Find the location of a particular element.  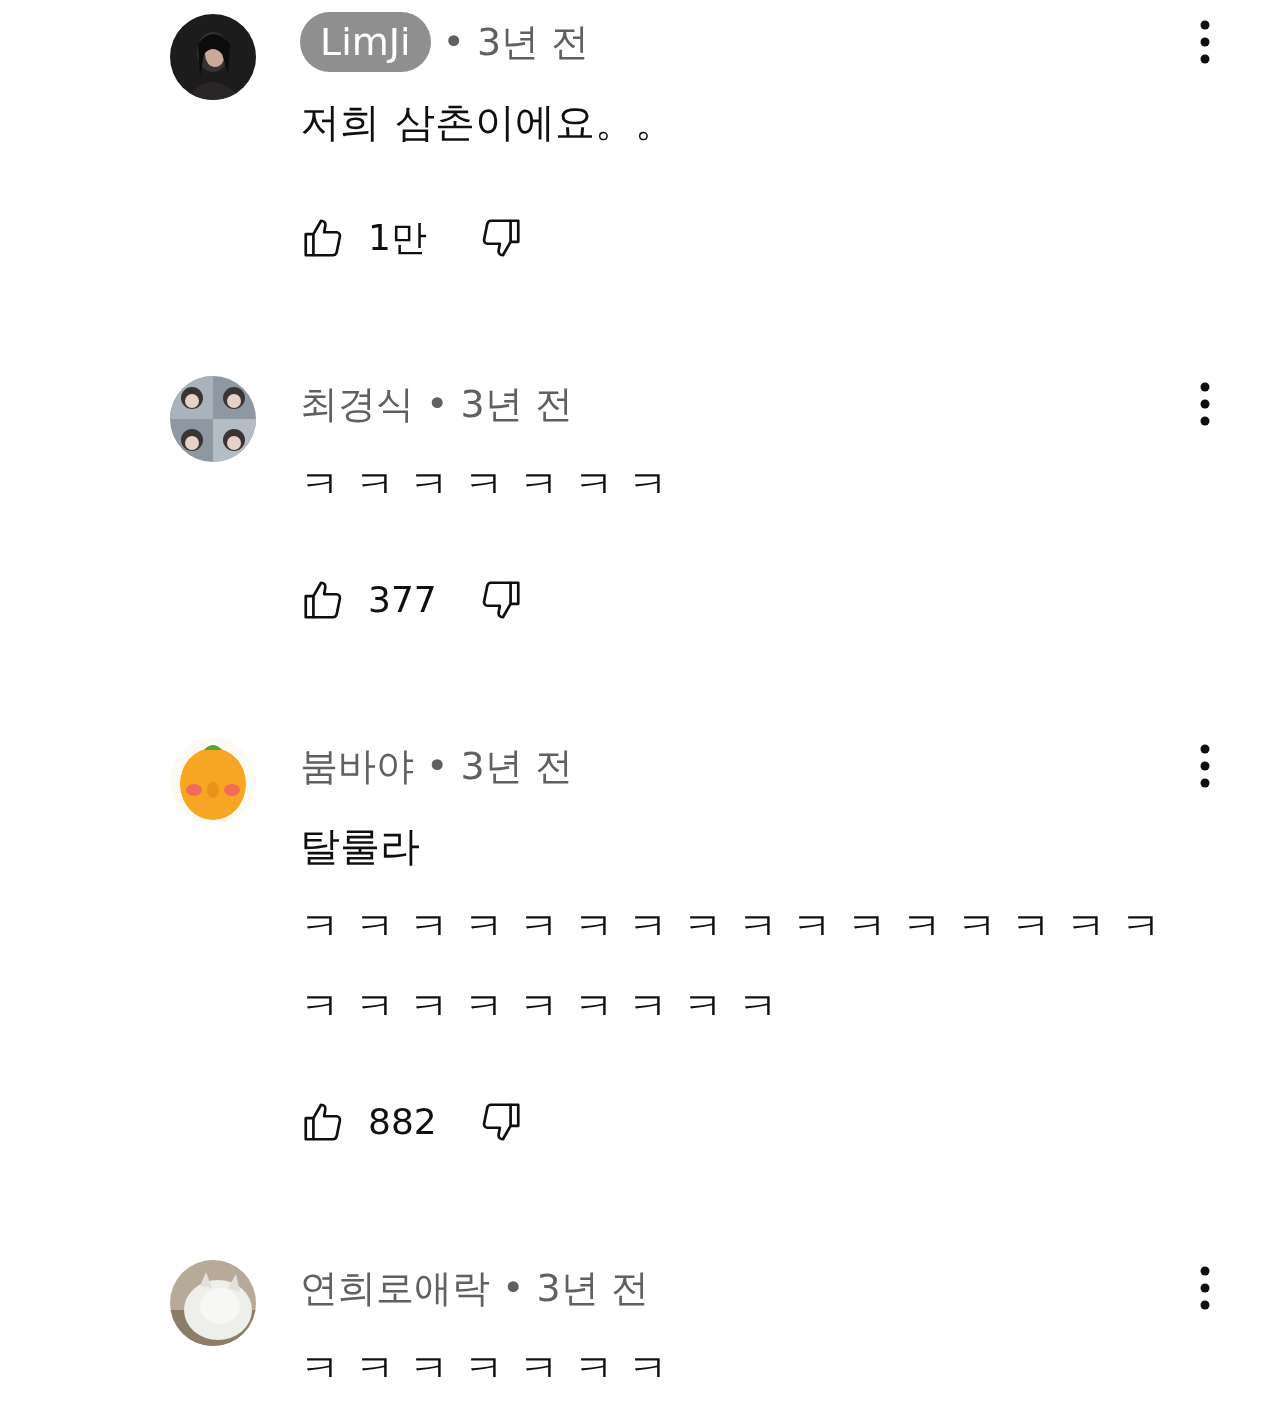

like-count: 1만 is located at coordinates (398, 238).